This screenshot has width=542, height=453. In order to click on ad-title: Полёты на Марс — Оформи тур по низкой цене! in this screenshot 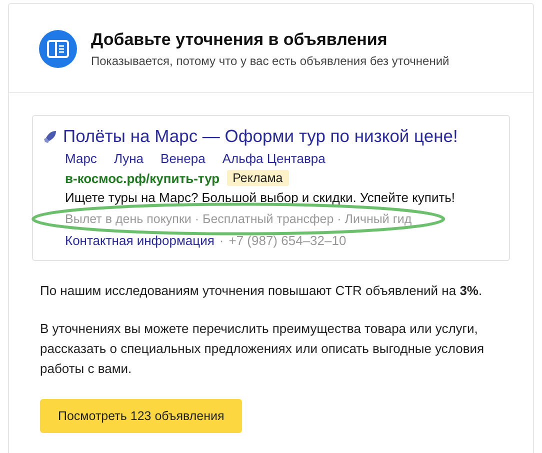, I will do `click(260, 136)`.